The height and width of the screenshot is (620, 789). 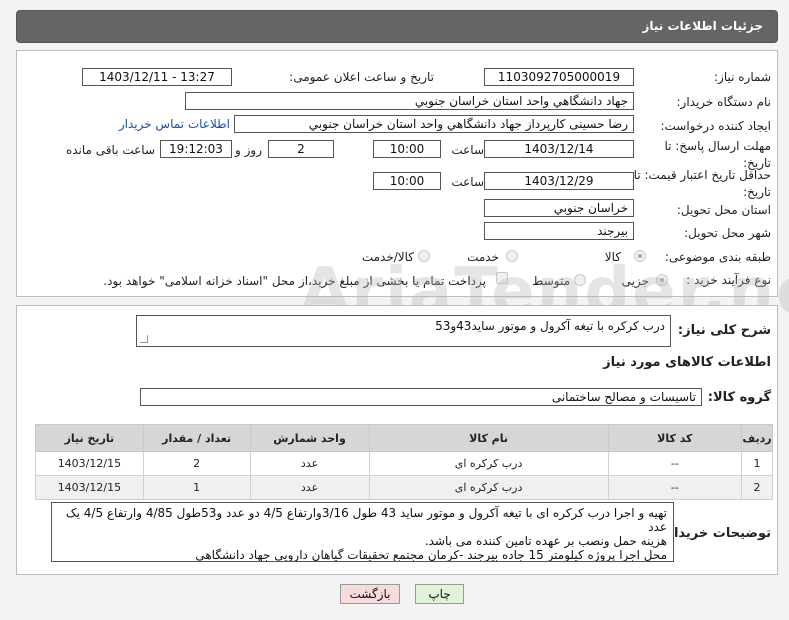 What do you see at coordinates (196, 487) in the screenshot?
I see `item-quantity: 1` at bounding box center [196, 487].